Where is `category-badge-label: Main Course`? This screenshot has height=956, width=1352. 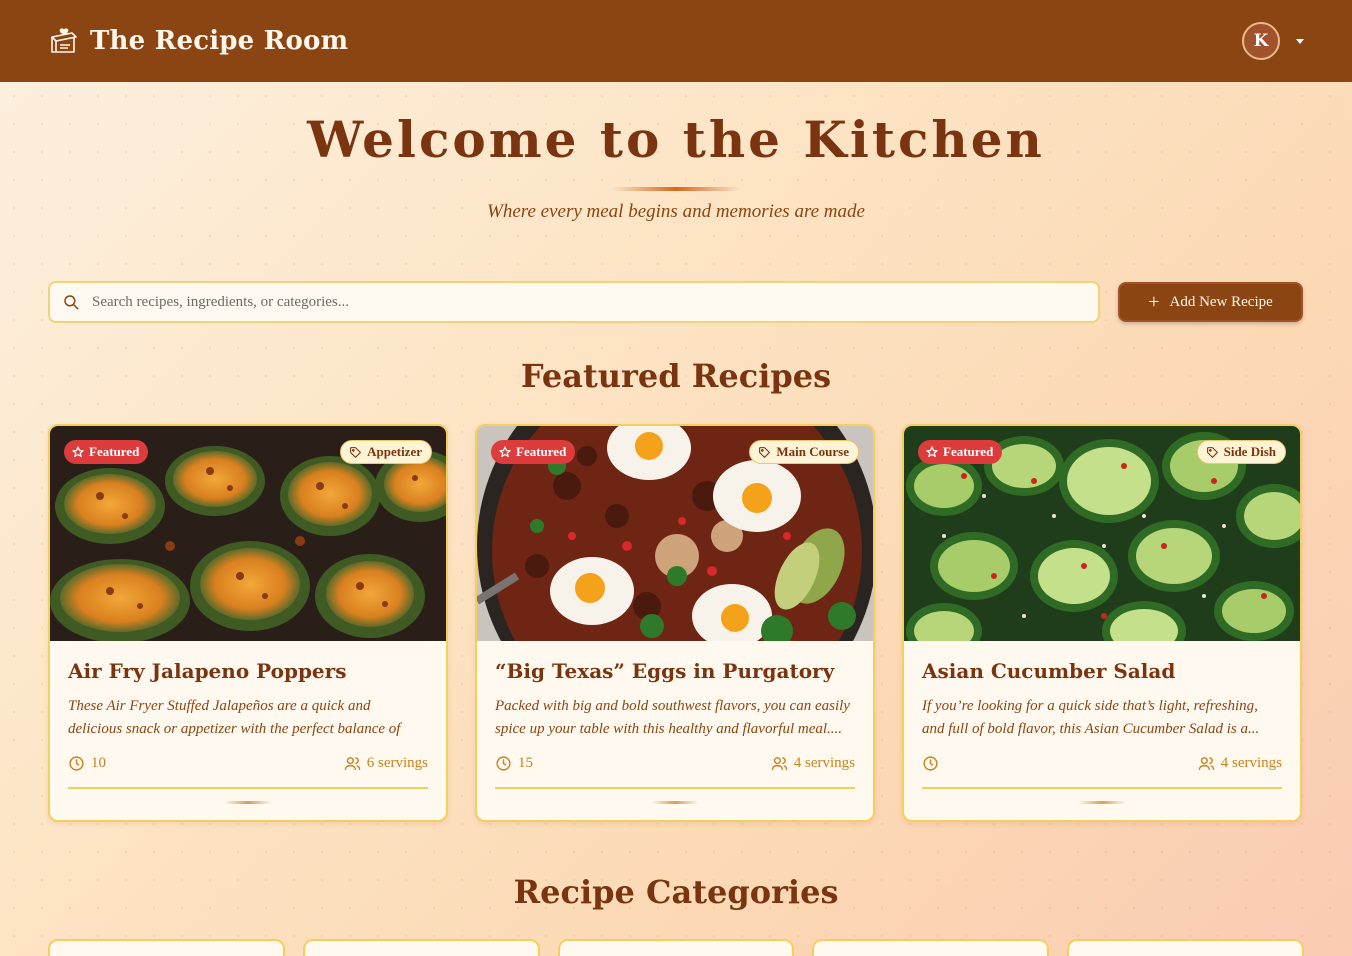 category-badge-label: Main Course is located at coordinates (812, 451).